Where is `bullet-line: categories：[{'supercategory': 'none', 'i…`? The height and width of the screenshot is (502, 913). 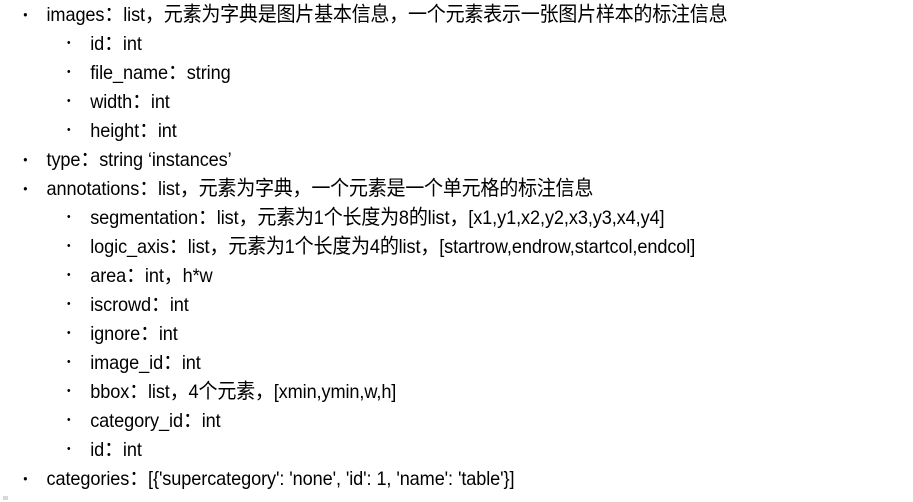 bullet-line: categories：[{'supercategory': 'none', 'i… is located at coordinates (424, 478).